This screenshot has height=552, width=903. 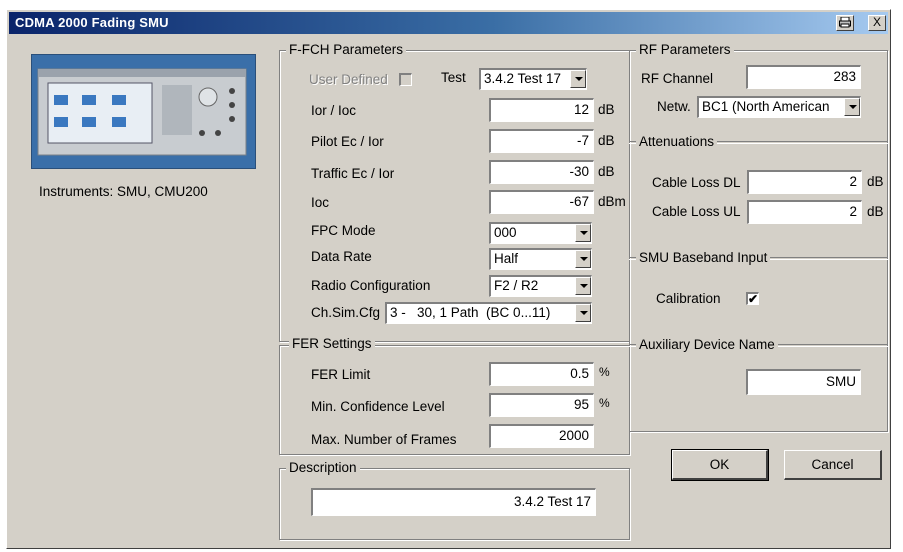 I want to click on test-select: 3.4.2 Test 17, so click(x=533, y=79).